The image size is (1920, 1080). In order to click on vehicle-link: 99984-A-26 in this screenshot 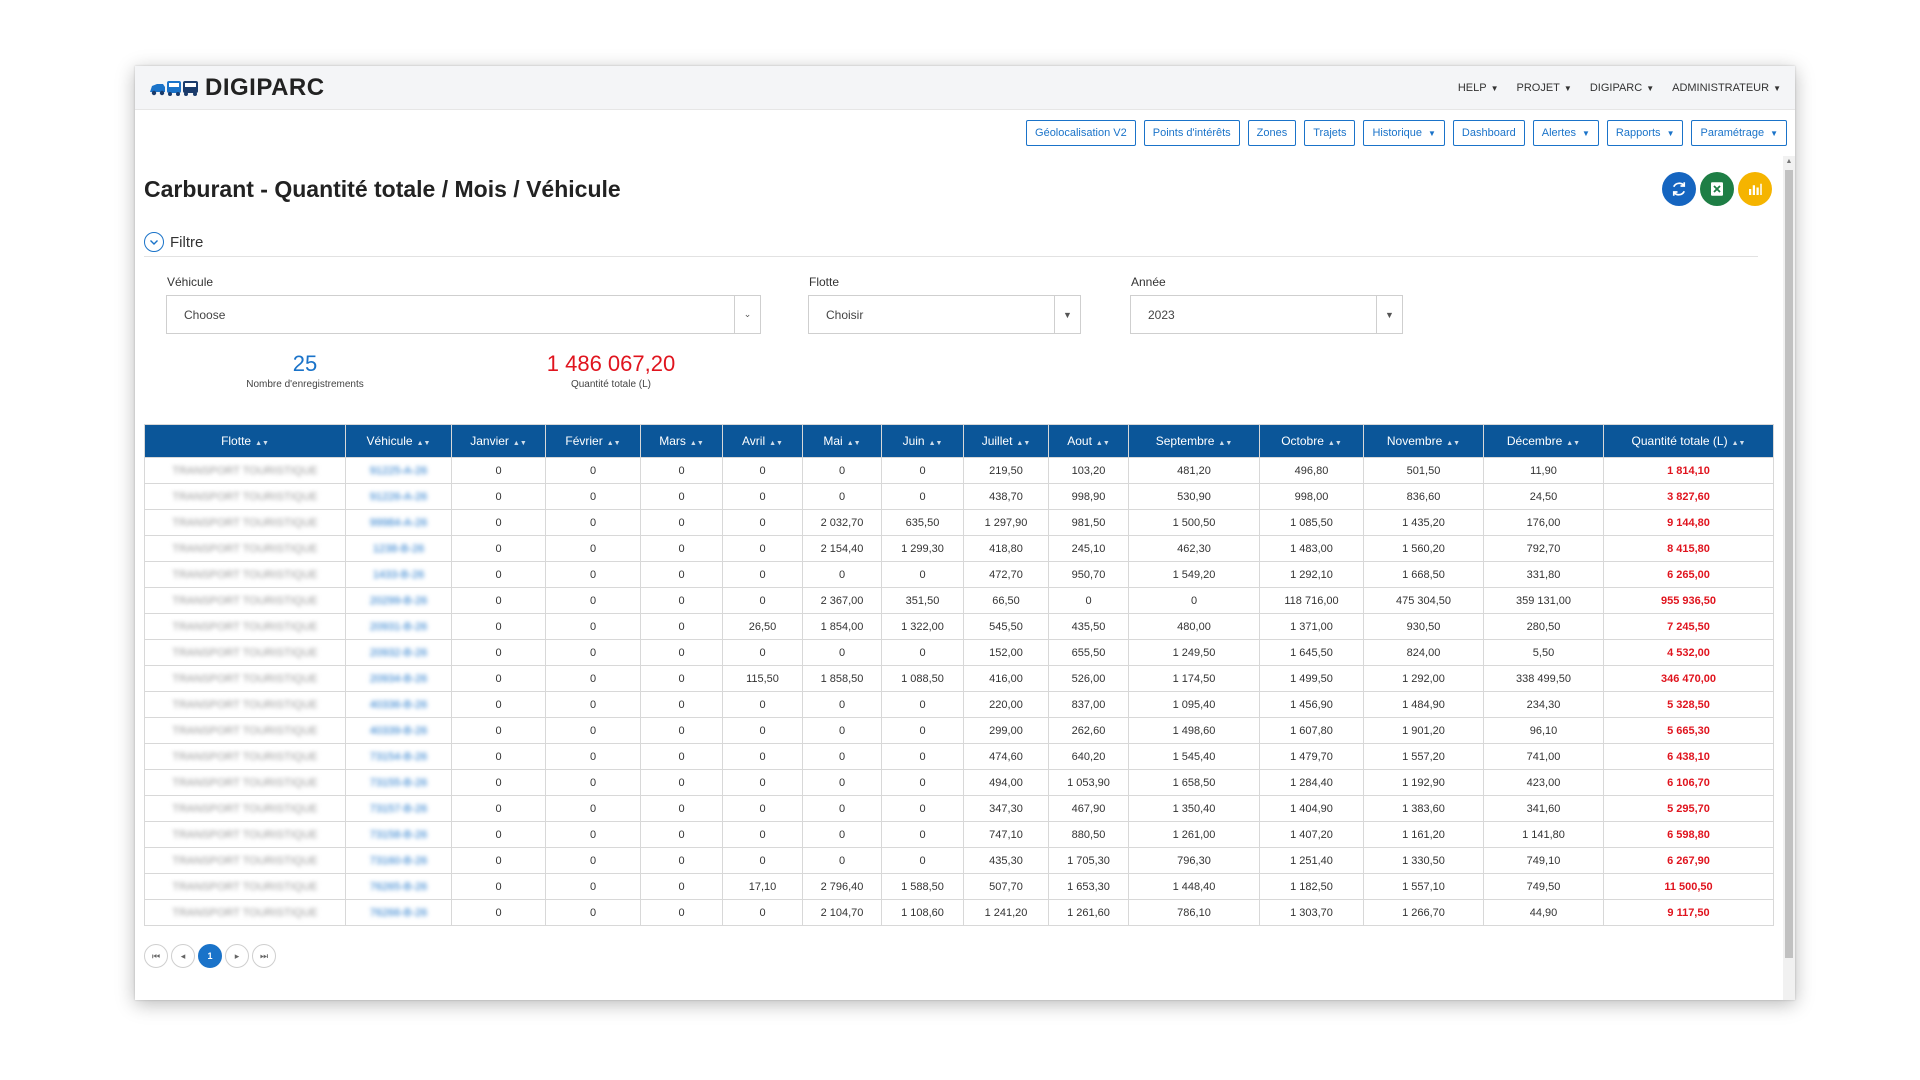, I will do `click(398, 522)`.